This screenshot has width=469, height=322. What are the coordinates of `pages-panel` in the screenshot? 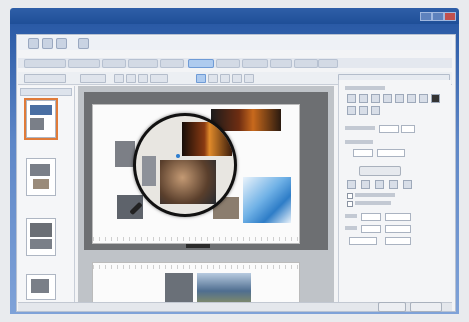 It's located at (46, 194).